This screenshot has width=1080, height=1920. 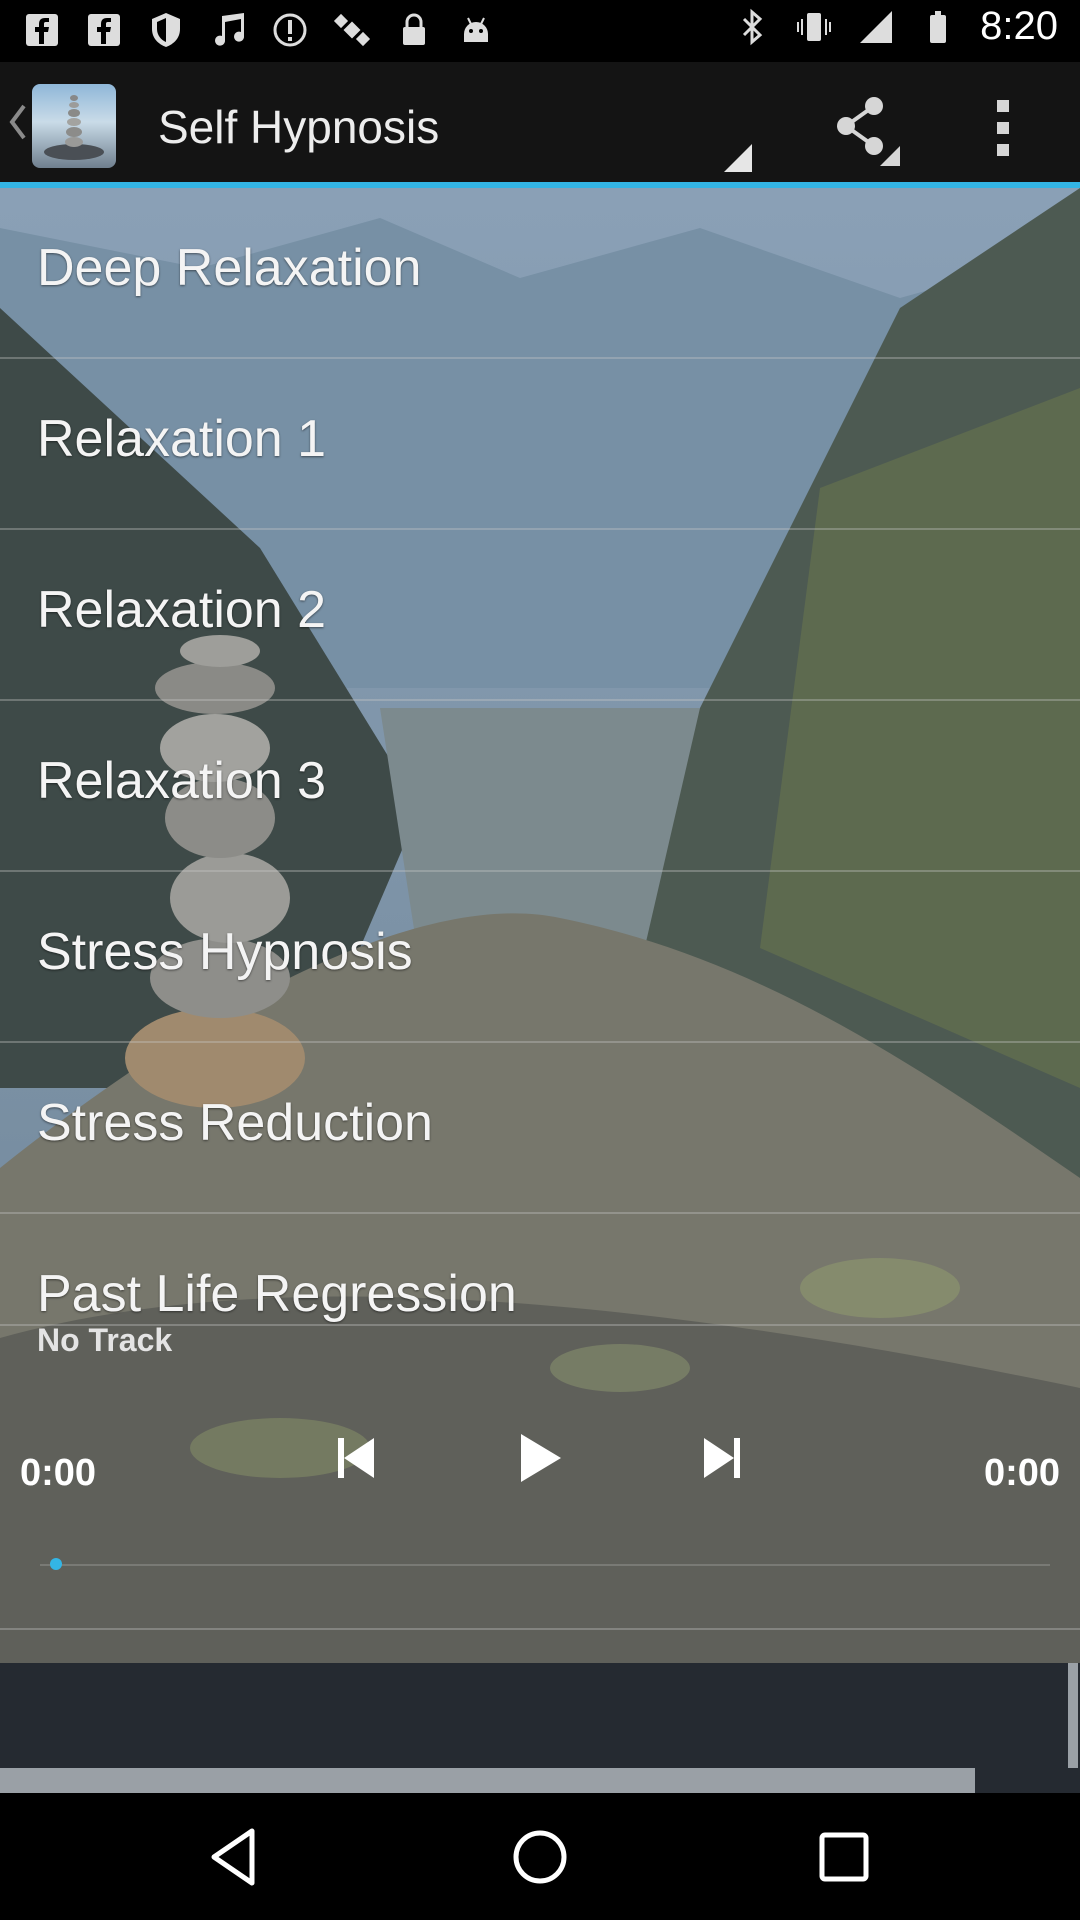 I want to click on home-icon, so click(x=540, y=1857).